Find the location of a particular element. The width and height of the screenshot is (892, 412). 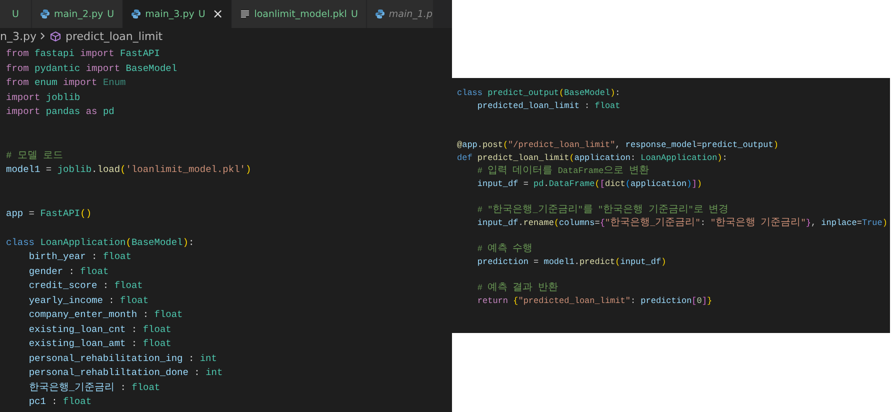

code-line: def predict_loan_limit(application: LoanApplication): is located at coordinates (592, 158).